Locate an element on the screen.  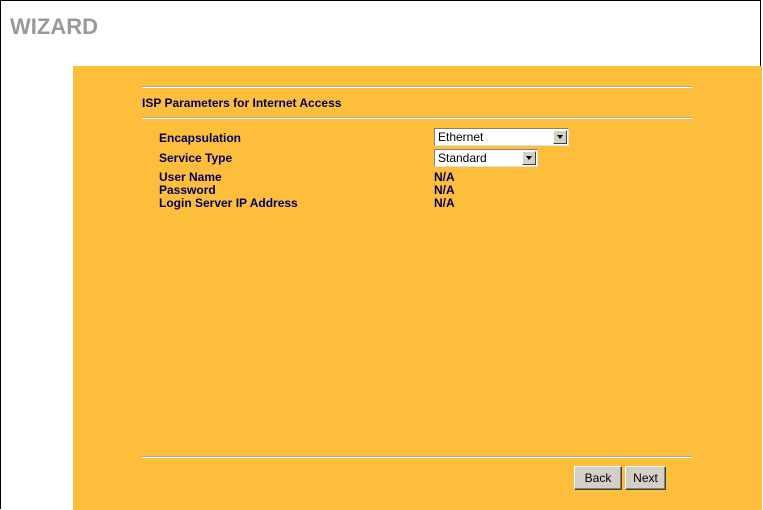
next-button: Next is located at coordinates (645, 478).